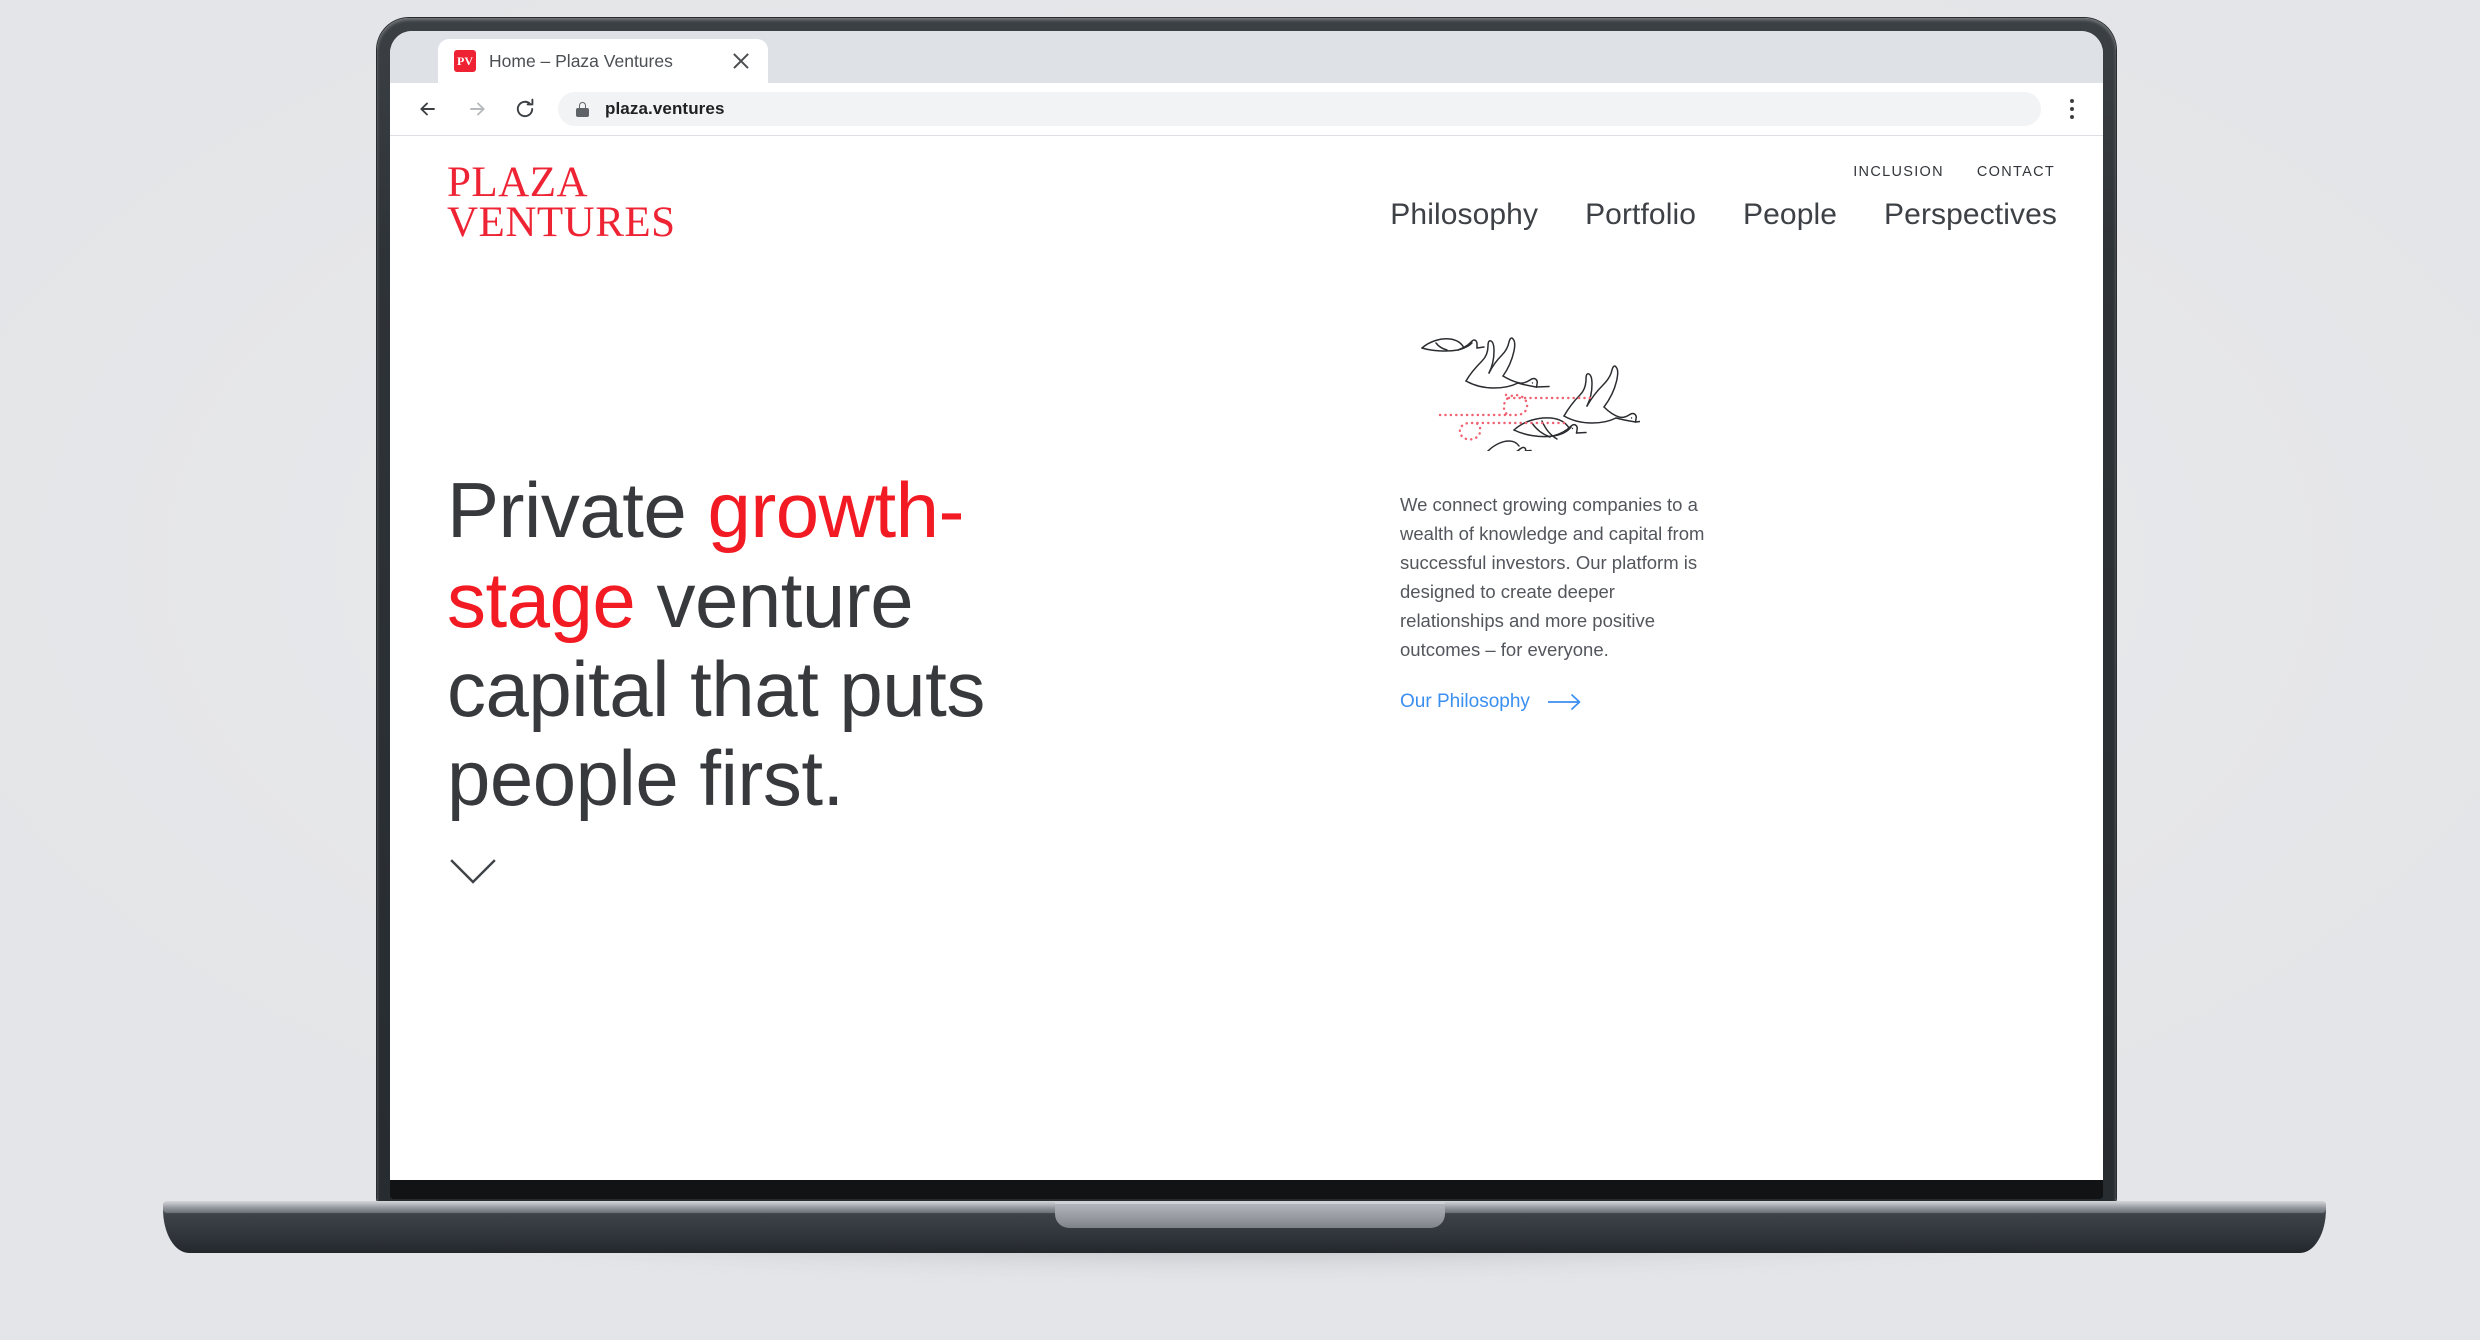 Image resolution: width=2480 pixels, height=1340 pixels. What do you see at coordinates (665, 108) in the screenshot?
I see `url-text: plaza.ventures` at bounding box center [665, 108].